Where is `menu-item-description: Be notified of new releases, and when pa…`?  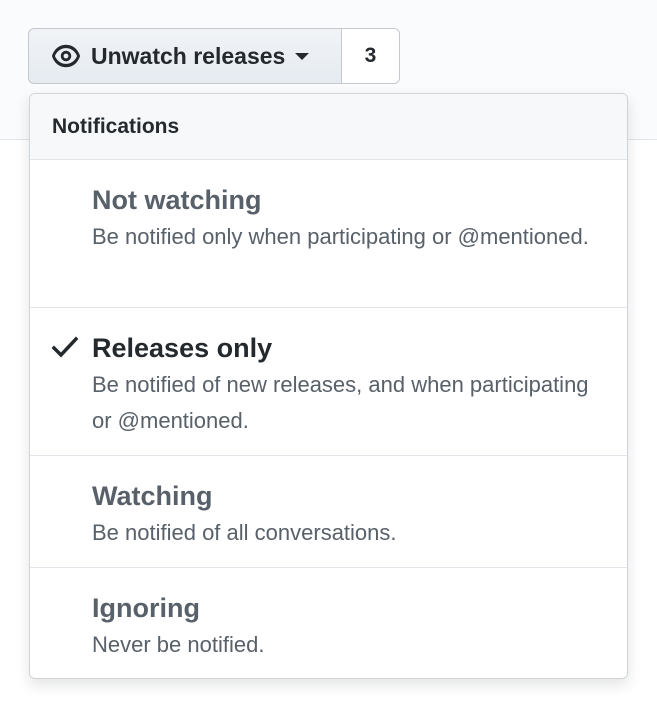 menu-item-description: Be notified of new releases, and when pa… is located at coordinates (340, 402).